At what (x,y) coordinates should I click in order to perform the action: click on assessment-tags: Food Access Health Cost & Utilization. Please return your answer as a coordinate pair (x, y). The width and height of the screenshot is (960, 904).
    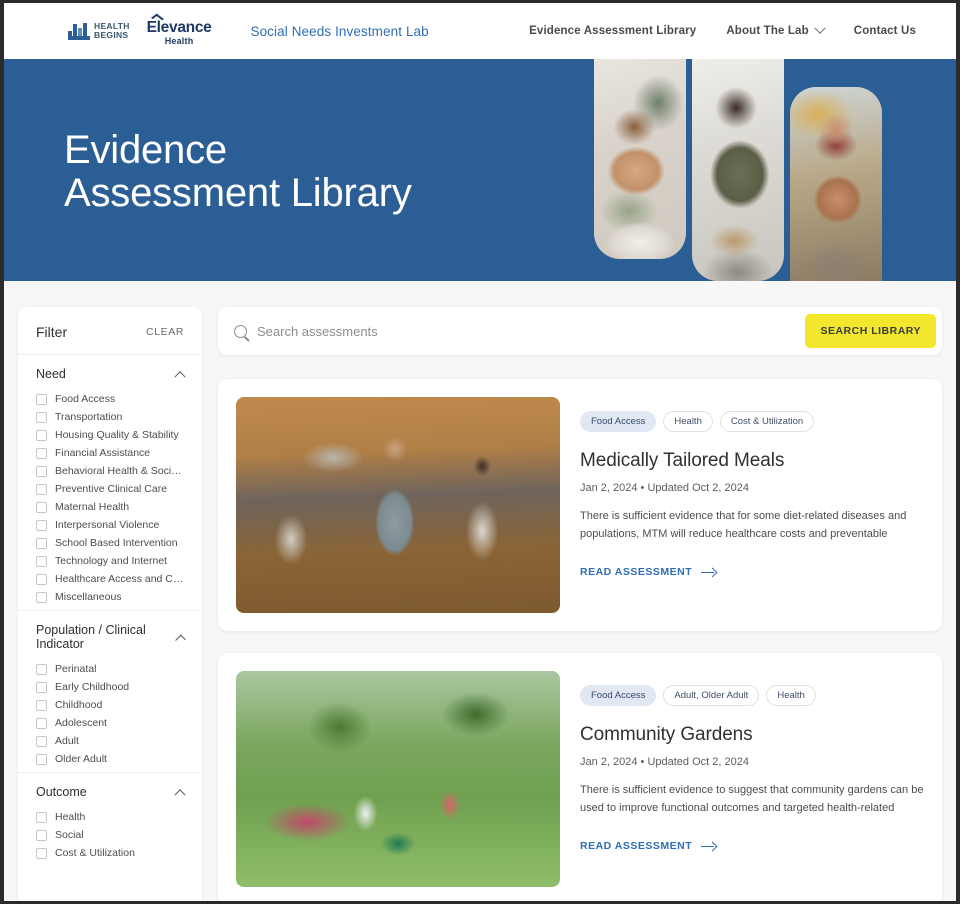
    Looking at the image, I should click on (752, 421).